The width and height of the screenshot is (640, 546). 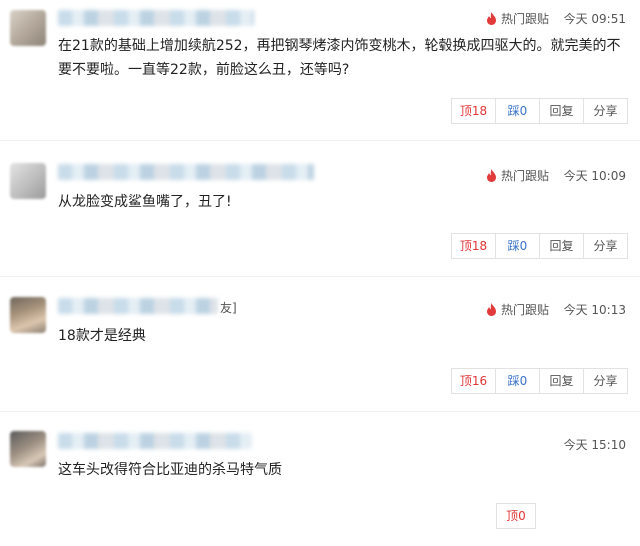 I want to click on upvote-button: 顶0, so click(x=516, y=516).